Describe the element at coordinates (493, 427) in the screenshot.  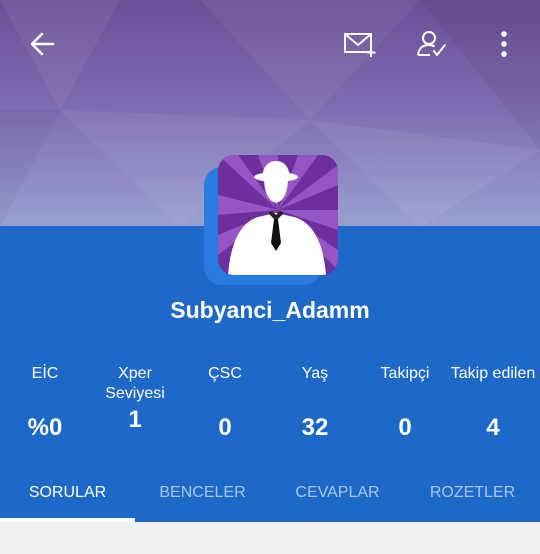
I see `stat-value: 4` at that location.